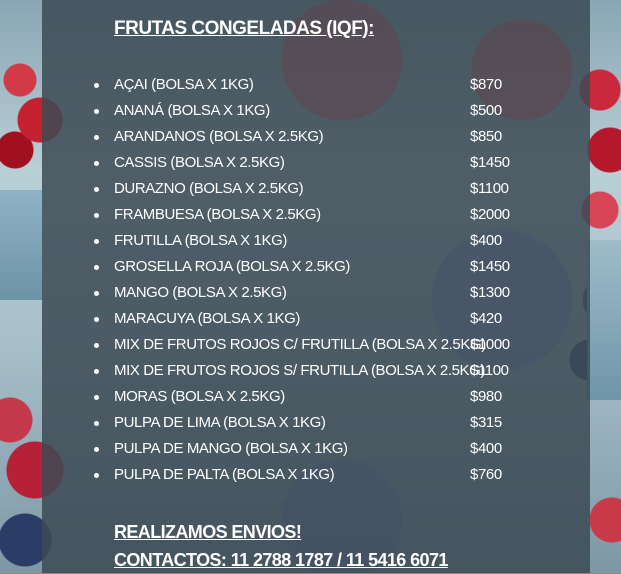 The height and width of the screenshot is (574, 621). I want to click on product-name: DURAZNO (BOLSA X 2.5KG), so click(209, 188).